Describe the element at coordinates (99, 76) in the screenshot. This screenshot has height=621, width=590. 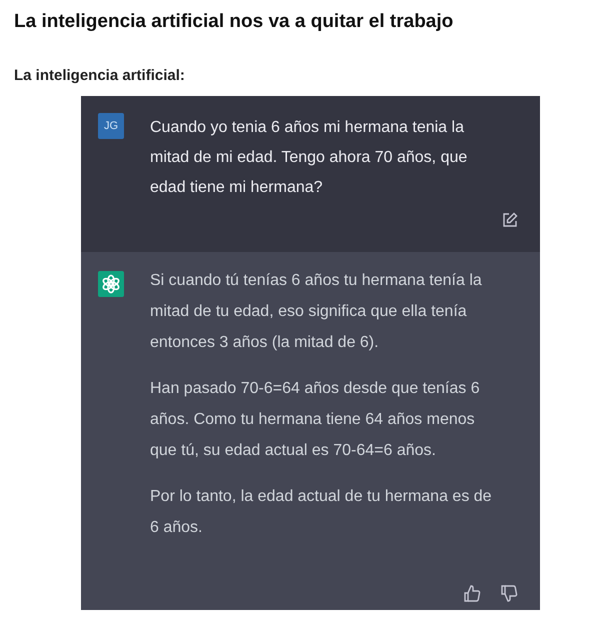
I see `subtitle: La inteligencia artificial:` at that location.